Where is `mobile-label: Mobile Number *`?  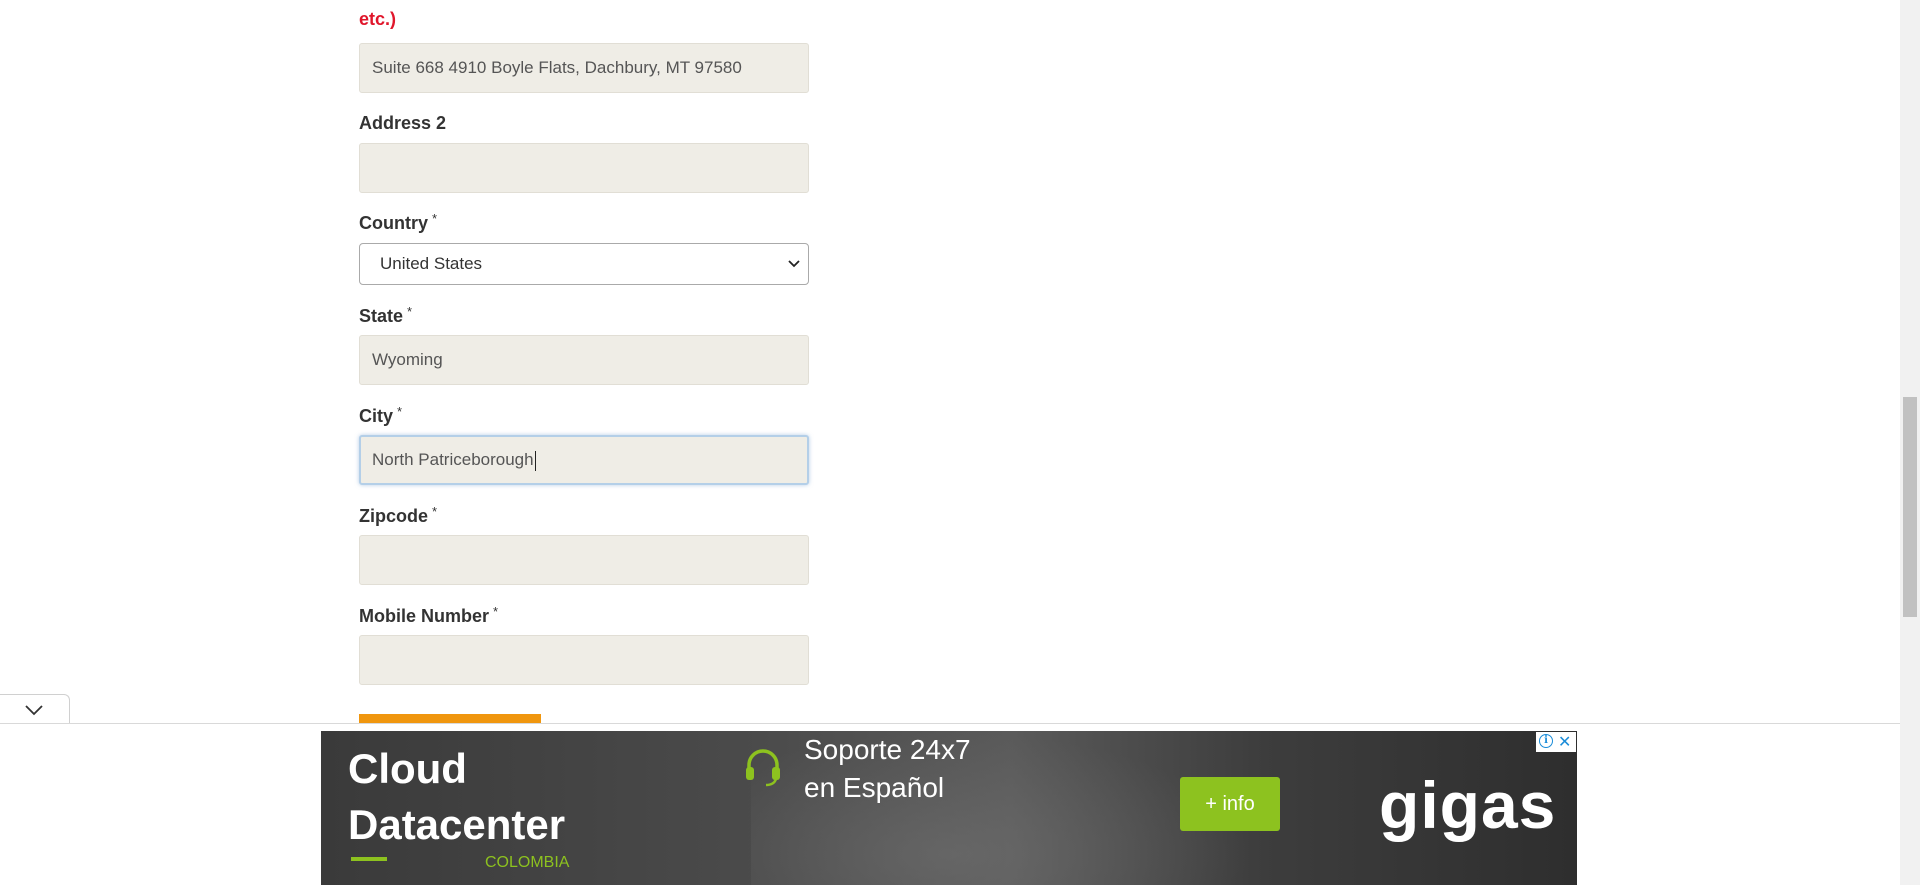 mobile-label: Mobile Number * is located at coordinates (429, 615).